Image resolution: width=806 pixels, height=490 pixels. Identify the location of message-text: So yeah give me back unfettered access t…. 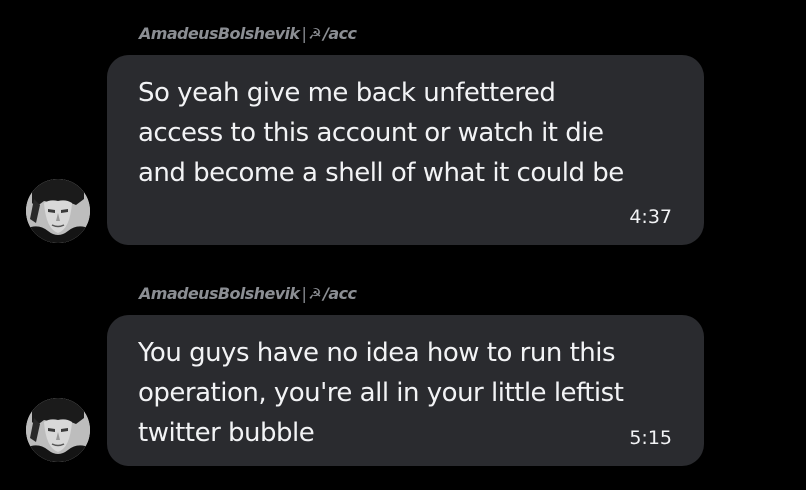
(381, 133).